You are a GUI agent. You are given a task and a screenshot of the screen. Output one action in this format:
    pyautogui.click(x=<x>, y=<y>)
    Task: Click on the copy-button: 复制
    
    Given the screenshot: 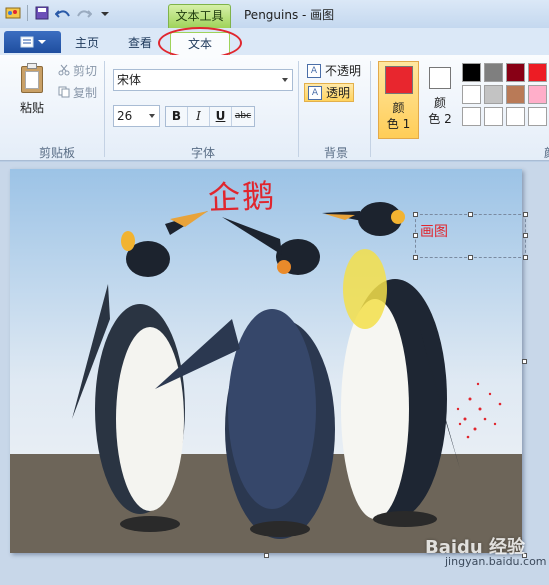 What is the action you would take?
    pyautogui.click(x=77, y=92)
    